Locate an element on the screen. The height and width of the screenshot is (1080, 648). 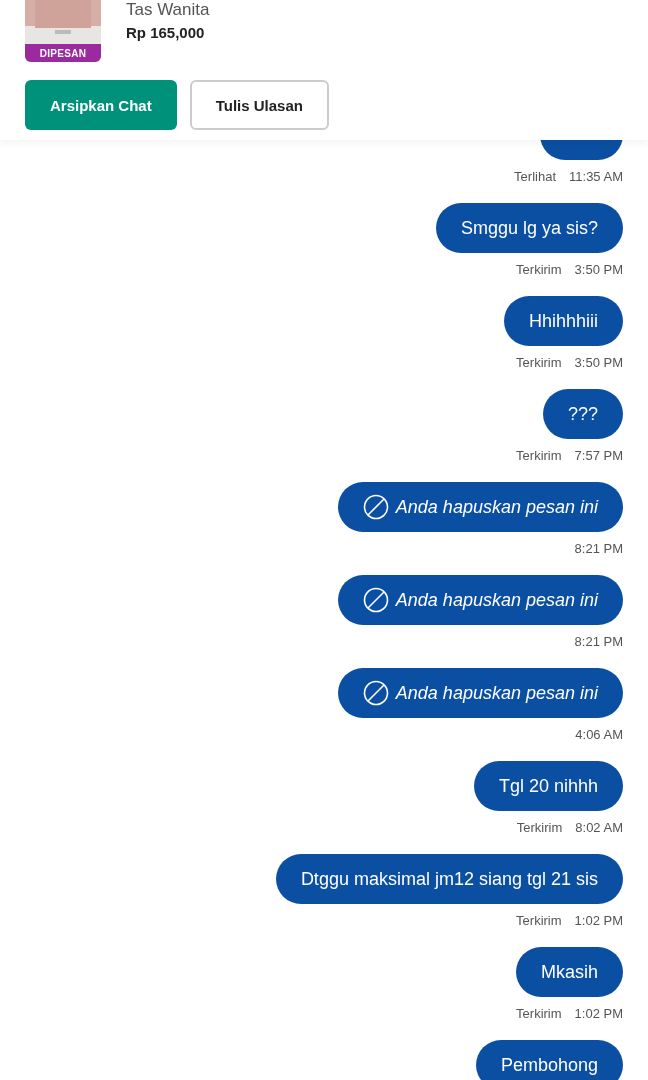
message-time: 4:06 AM is located at coordinates (599, 734).